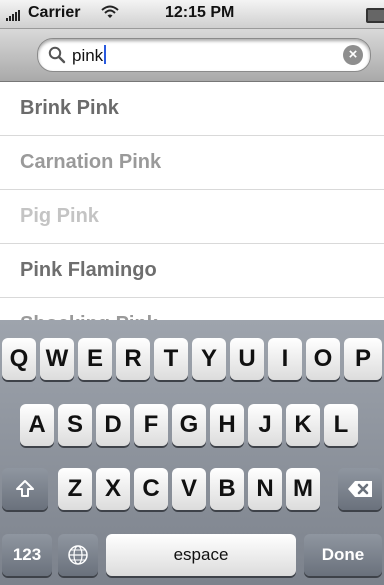 This screenshot has width=384, height=585. Describe the element at coordinates (19, 359) in the screenshot. I see `key-q: Q` at that location.